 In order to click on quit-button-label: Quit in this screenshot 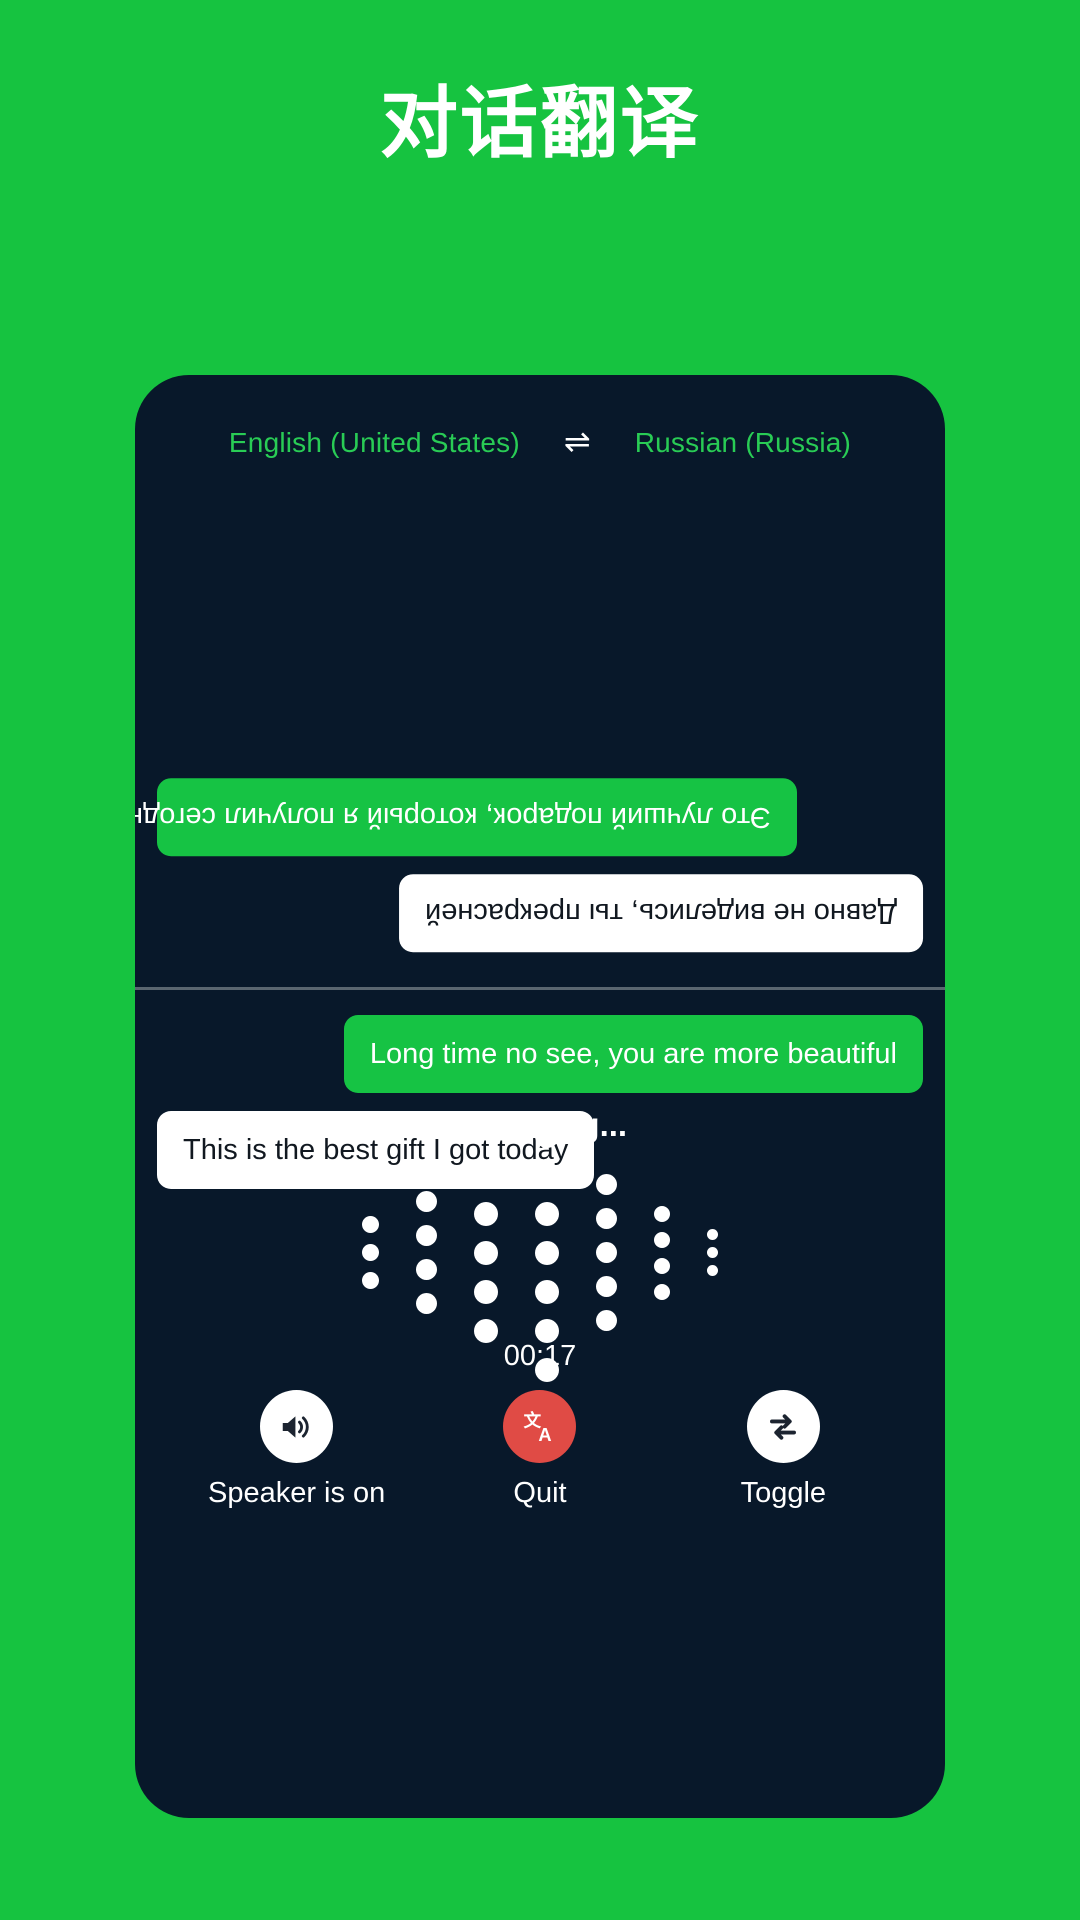, I will do `click(540, 1493)`.